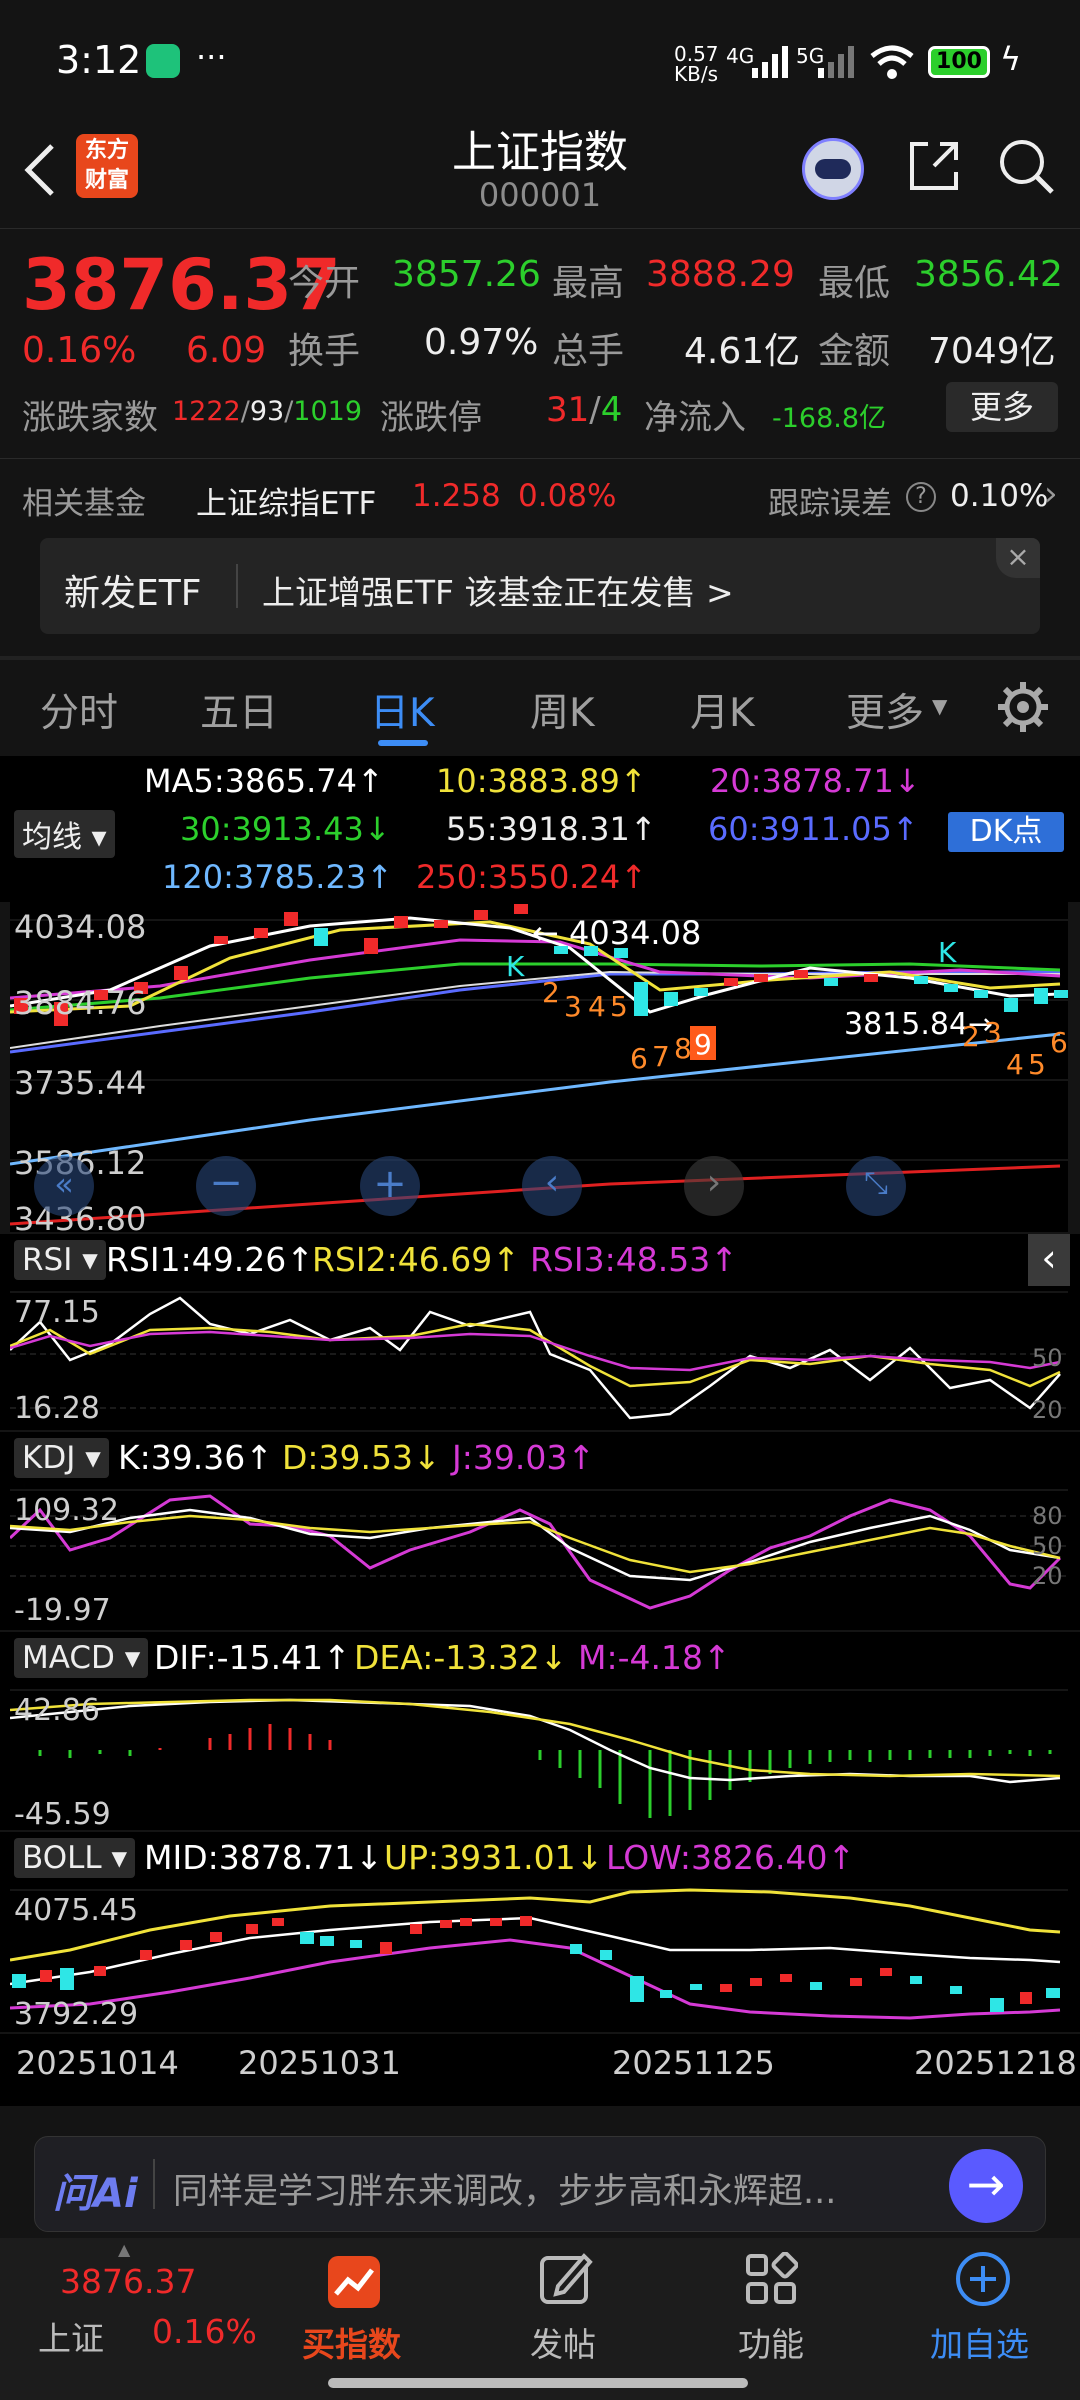 The width and height of the screenshot is (1080, 2400). What do you see at coordinates (619, 1006) in the screenshot?
I see `count-5: 5` at bounding box center [619, 1006].